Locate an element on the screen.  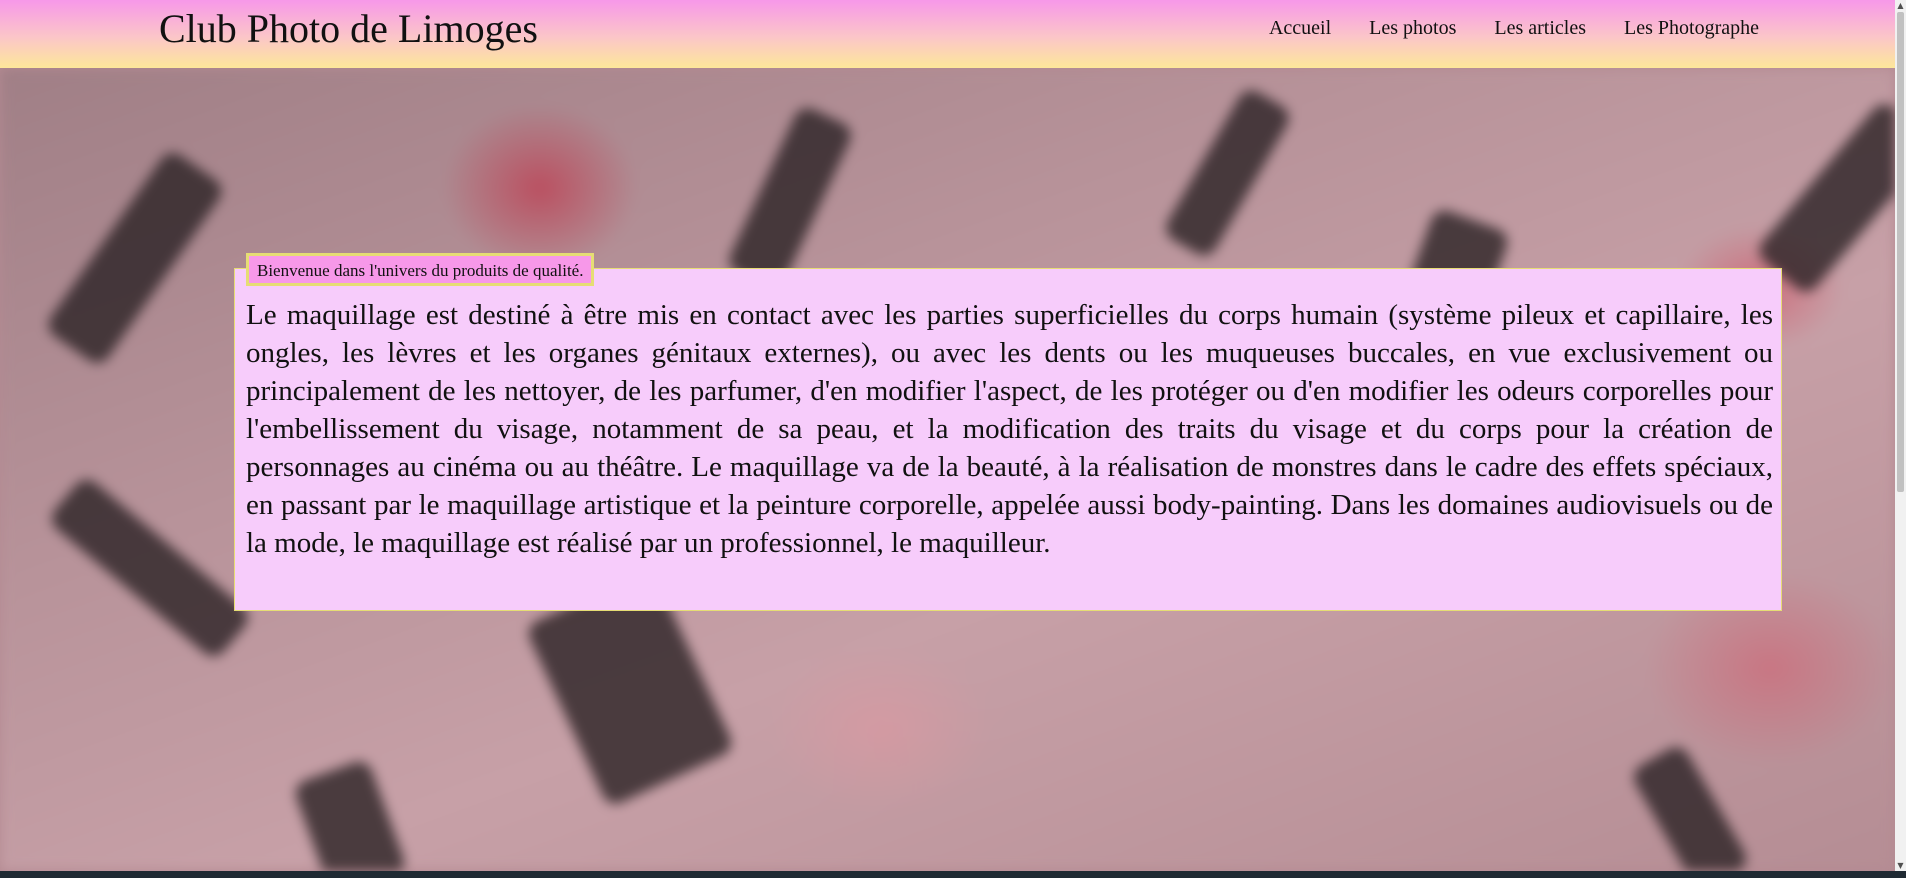
nav-link-photos: Les photos is located at coordinates (1412, 28).